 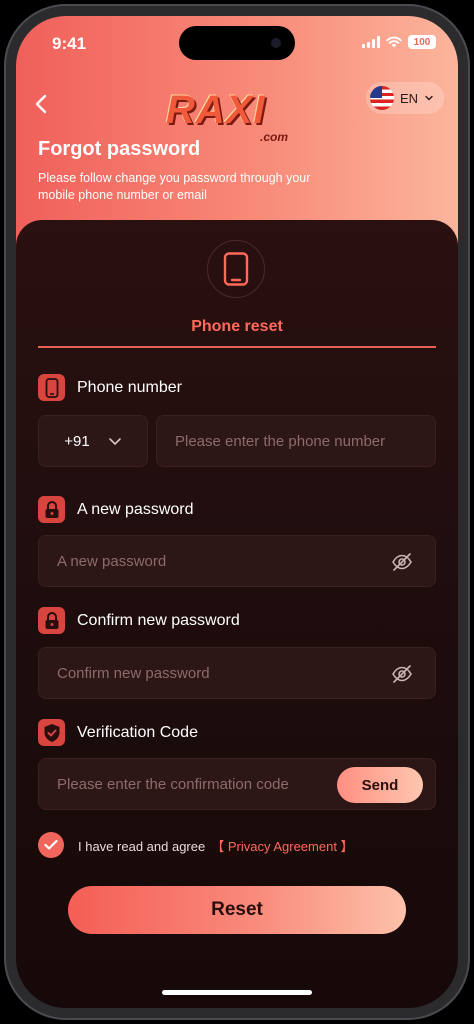 I want to click on home-indicator, so click(x=237, y=992).